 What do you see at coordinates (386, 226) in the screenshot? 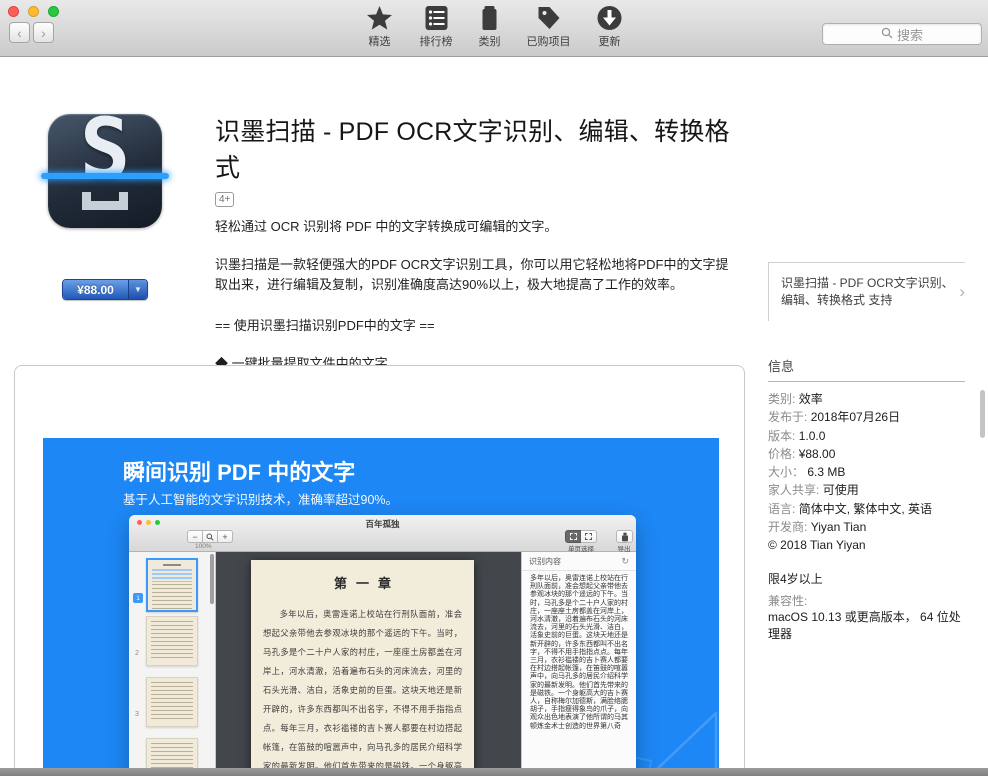
I see `app-tagline: 轻松通过 OCR 识别将 PDF 中的文字转换成可编辑的文字。` at bounding box center [386, 226].